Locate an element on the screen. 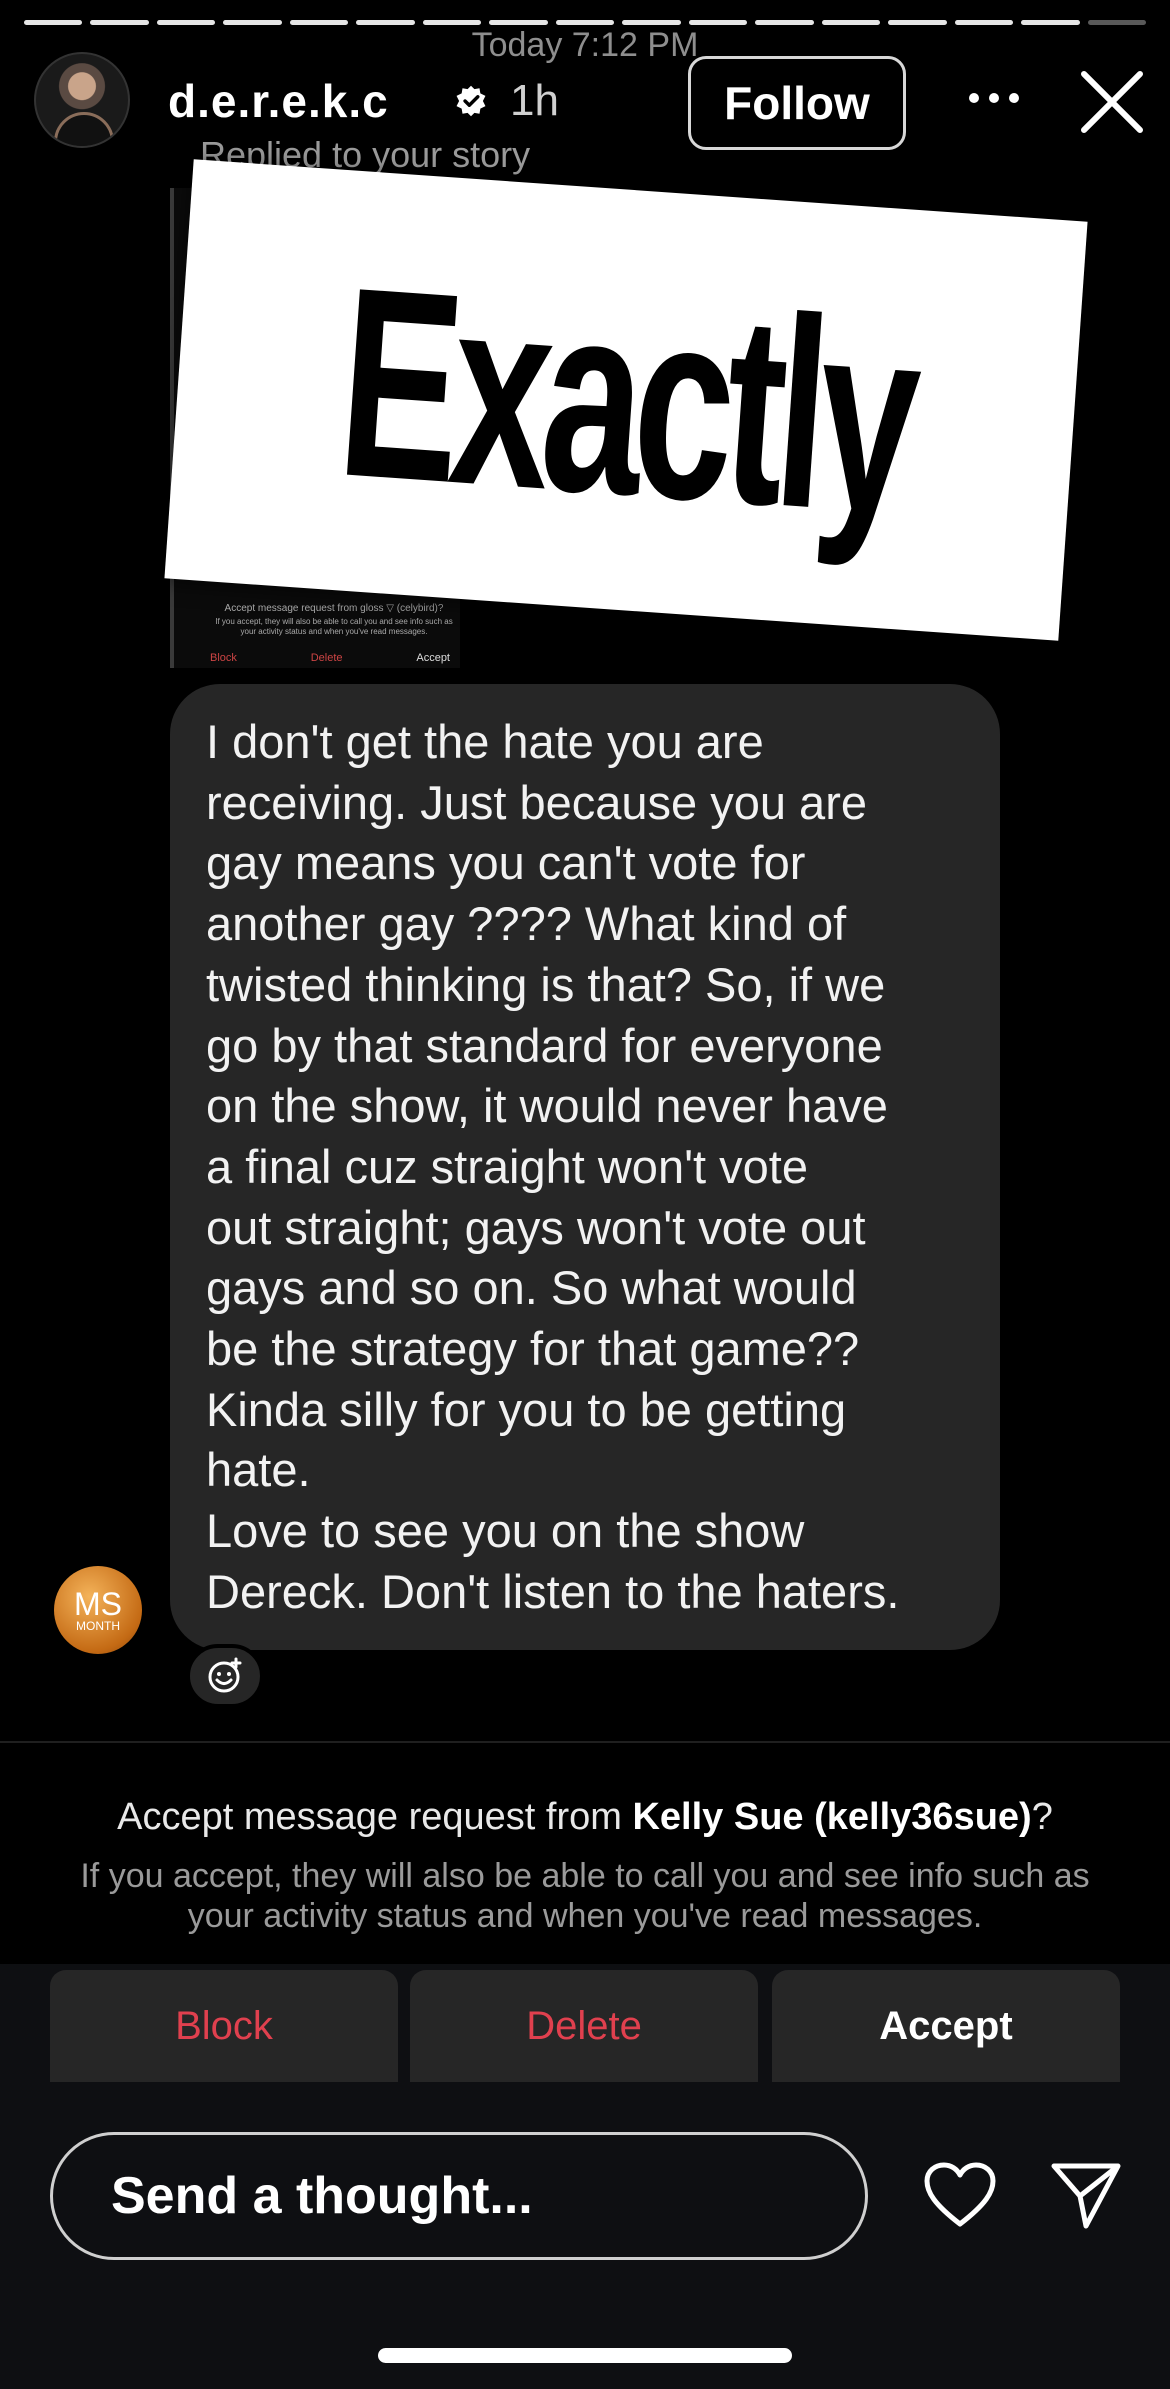 The height and width of the screenshot is (2389, 1170). follow-button: Follow is located at coordinates (797, 103).